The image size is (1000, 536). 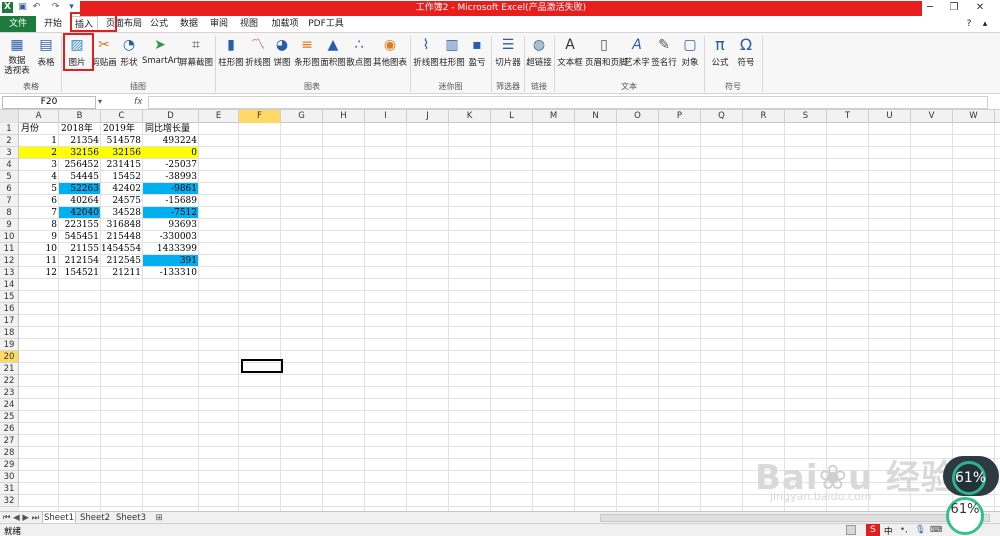 What do you see at coordinates (9, 465) in the screenshot?
I see `row-header-29: 29` at bounding box center [9, 465].